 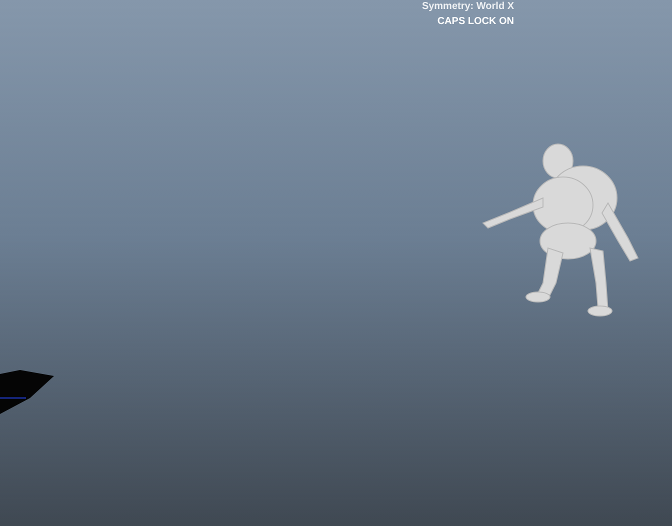 What do you see at coordinates (468, 6) in the screenshot?
I see `symmetry-label: Symmetry: World X` at bounding box center [468, 6].